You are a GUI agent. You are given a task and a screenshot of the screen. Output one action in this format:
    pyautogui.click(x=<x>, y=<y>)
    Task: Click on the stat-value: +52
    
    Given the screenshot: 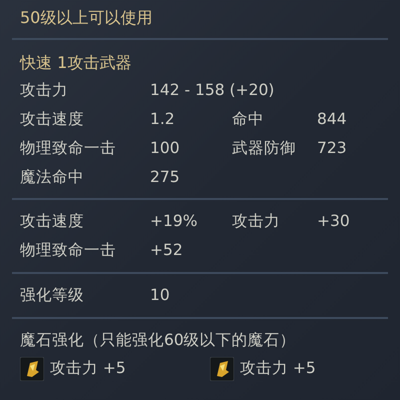 What is the action you would take?
    pyautogui.click(x=167, y=250)
    